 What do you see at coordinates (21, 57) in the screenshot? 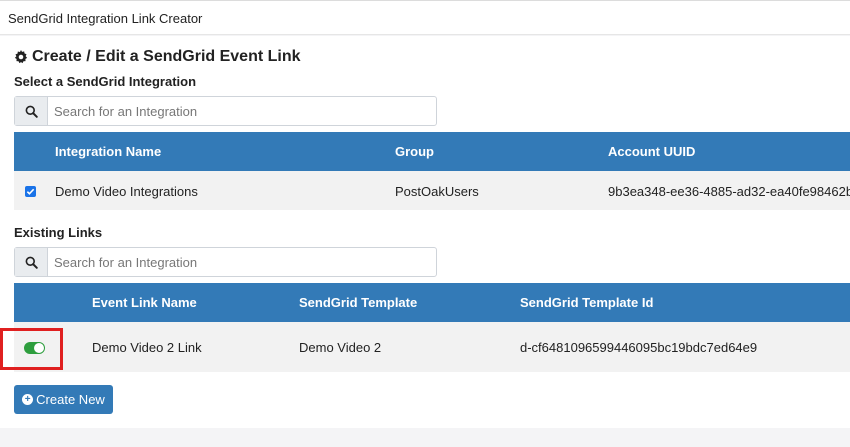
I see `gear-icon` at bounding box center [21, 57].